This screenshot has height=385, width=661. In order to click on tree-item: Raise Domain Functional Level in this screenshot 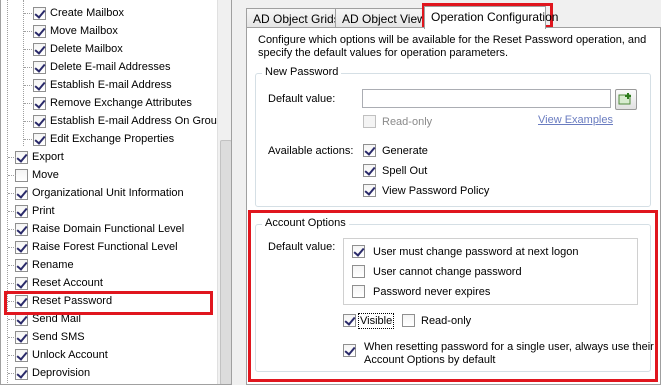, I will do `click(99, 229)`.